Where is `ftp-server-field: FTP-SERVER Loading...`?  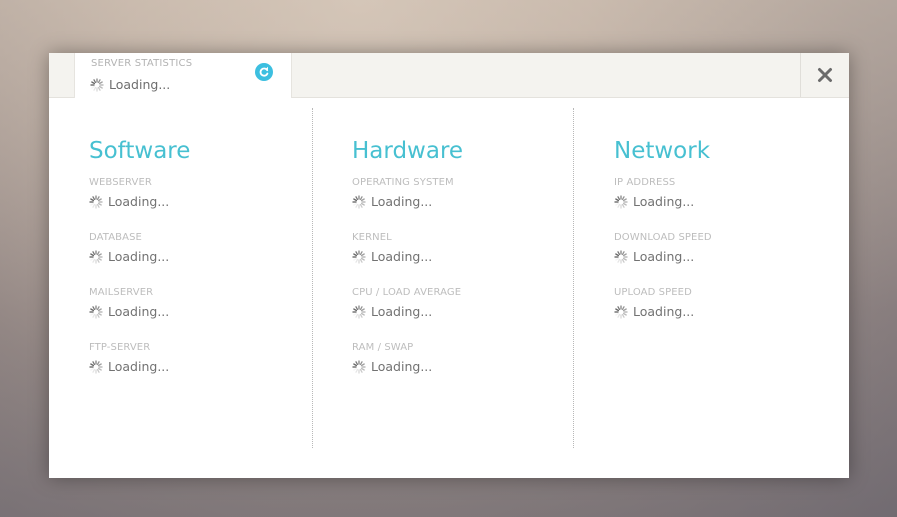
ftp-server-field: FTP-SERVER Loading... is located at coordinates (200, 359).